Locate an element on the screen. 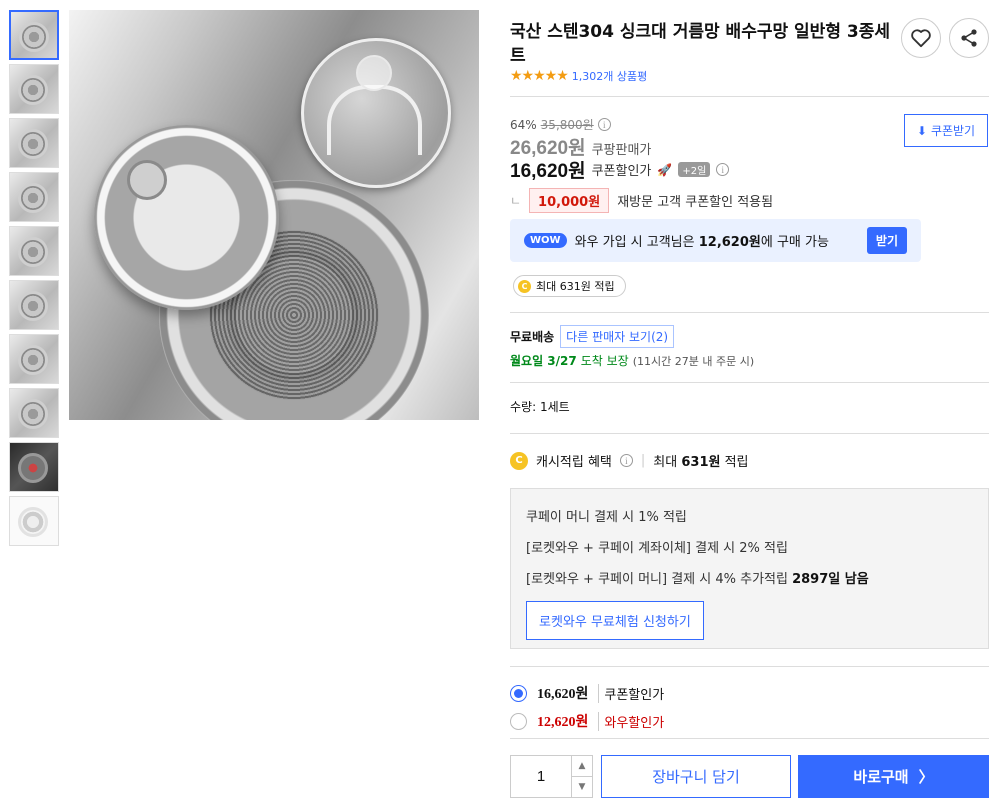 The width and height of the screenshot is (999, 806). cash-reward-row-3: [로켓와우 + 쿠페이 머니] 결제 시 4% 추가적립 2897일 남음 is located at coordinates (749, 583).